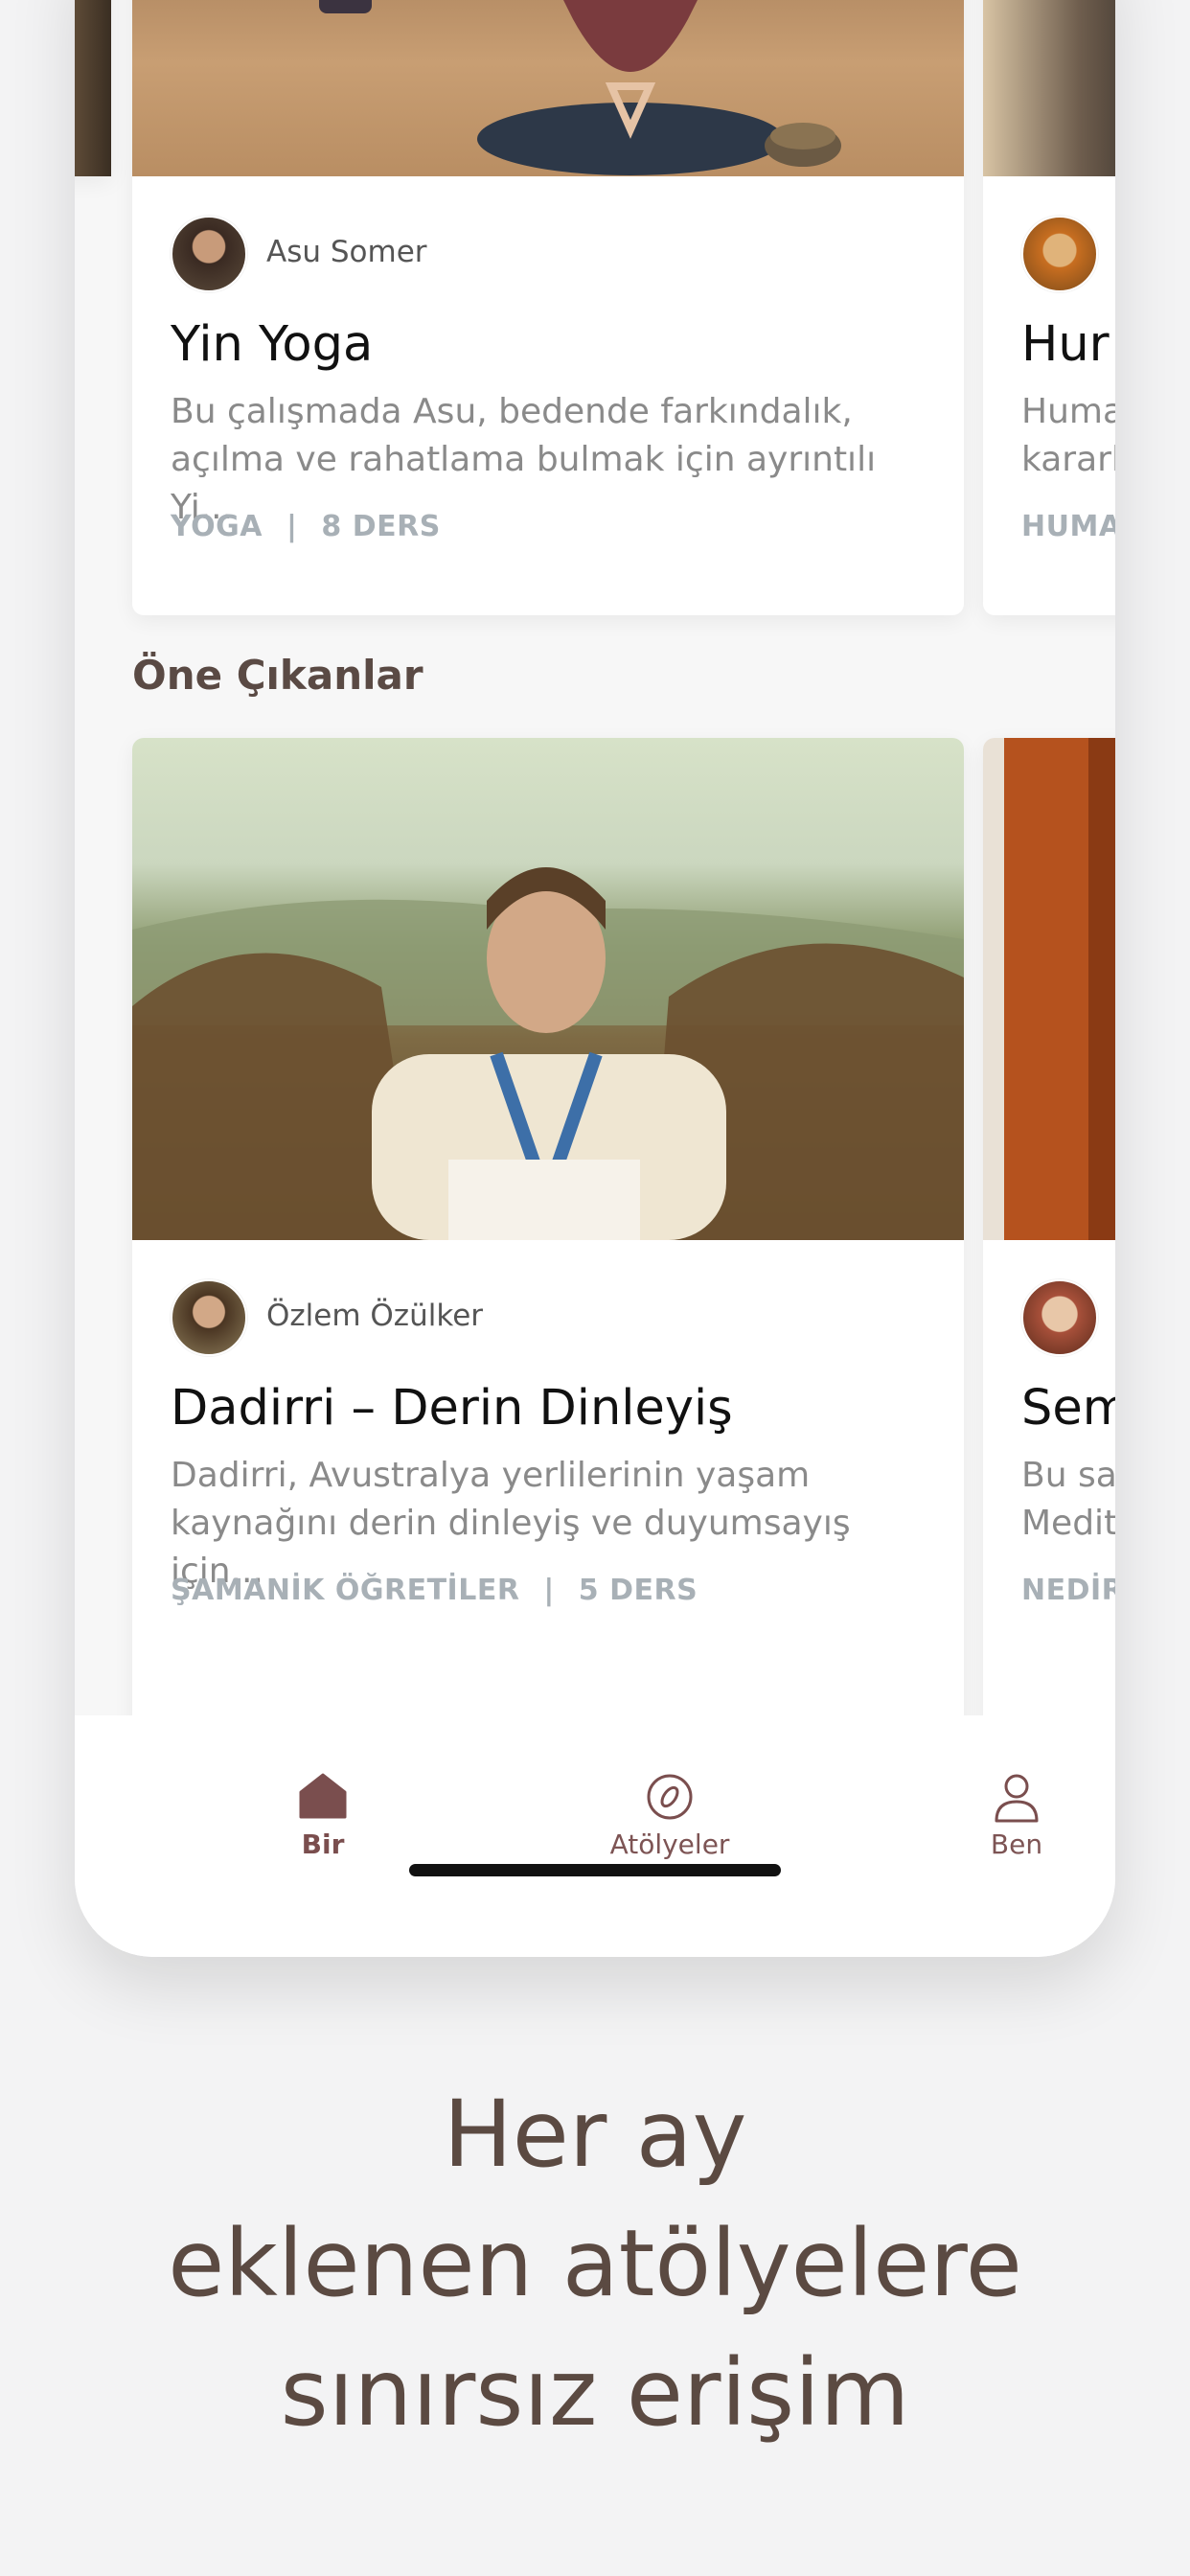  What do you see at coordinates (347, 252) in the screenshot?
I see `card-author: Asu Somer` at bounding box center [347, 252].